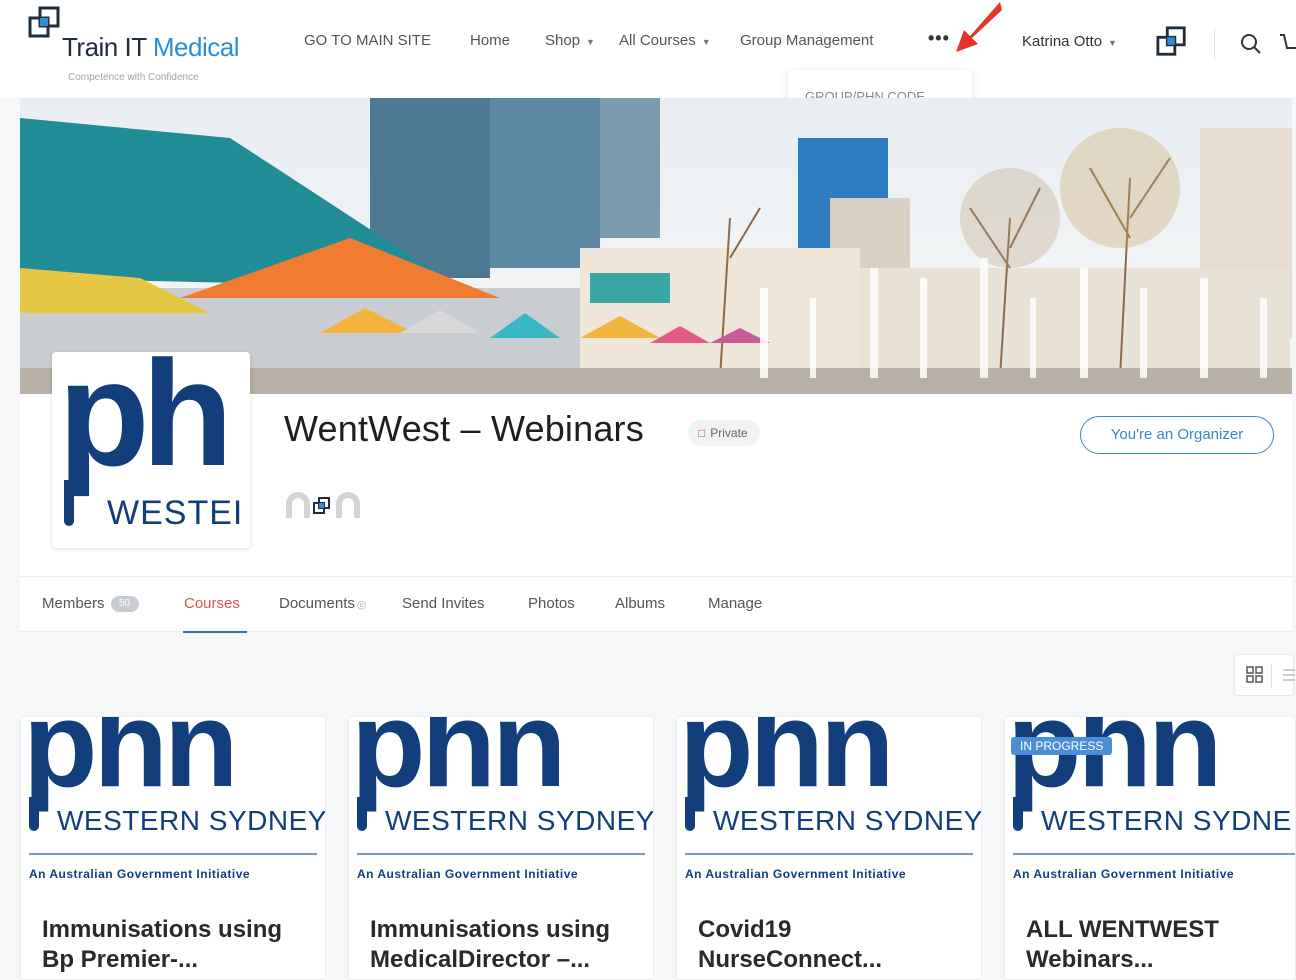  What do you see at coordinates (551, 603) in the screenshot?
I see `tab-photos: Photos` at bounding box center [551, 603].